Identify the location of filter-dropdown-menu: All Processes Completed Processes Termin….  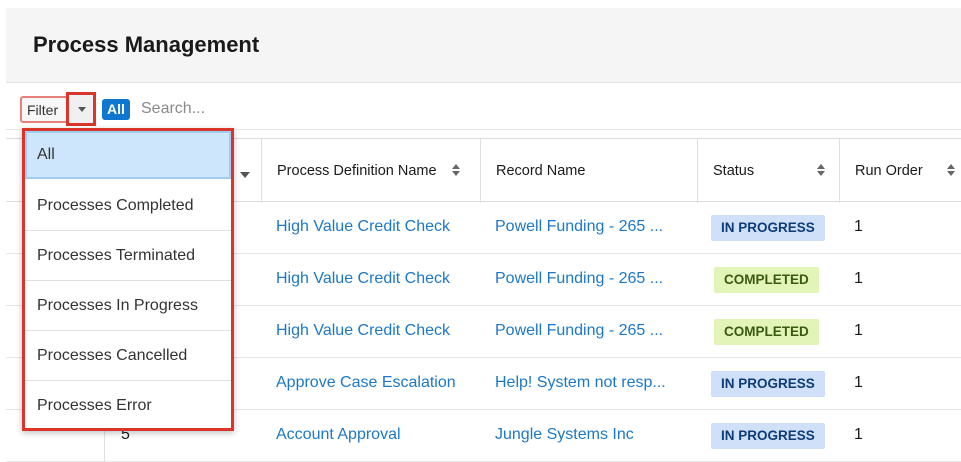
(128, 279).